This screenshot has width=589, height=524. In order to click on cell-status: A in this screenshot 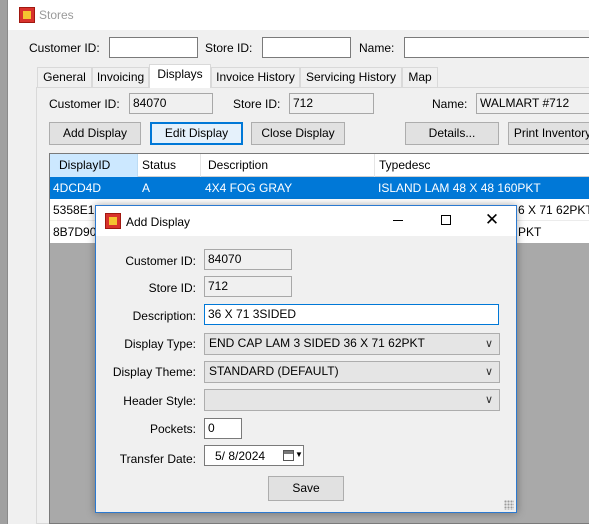, I will do `click(146, 188)`.